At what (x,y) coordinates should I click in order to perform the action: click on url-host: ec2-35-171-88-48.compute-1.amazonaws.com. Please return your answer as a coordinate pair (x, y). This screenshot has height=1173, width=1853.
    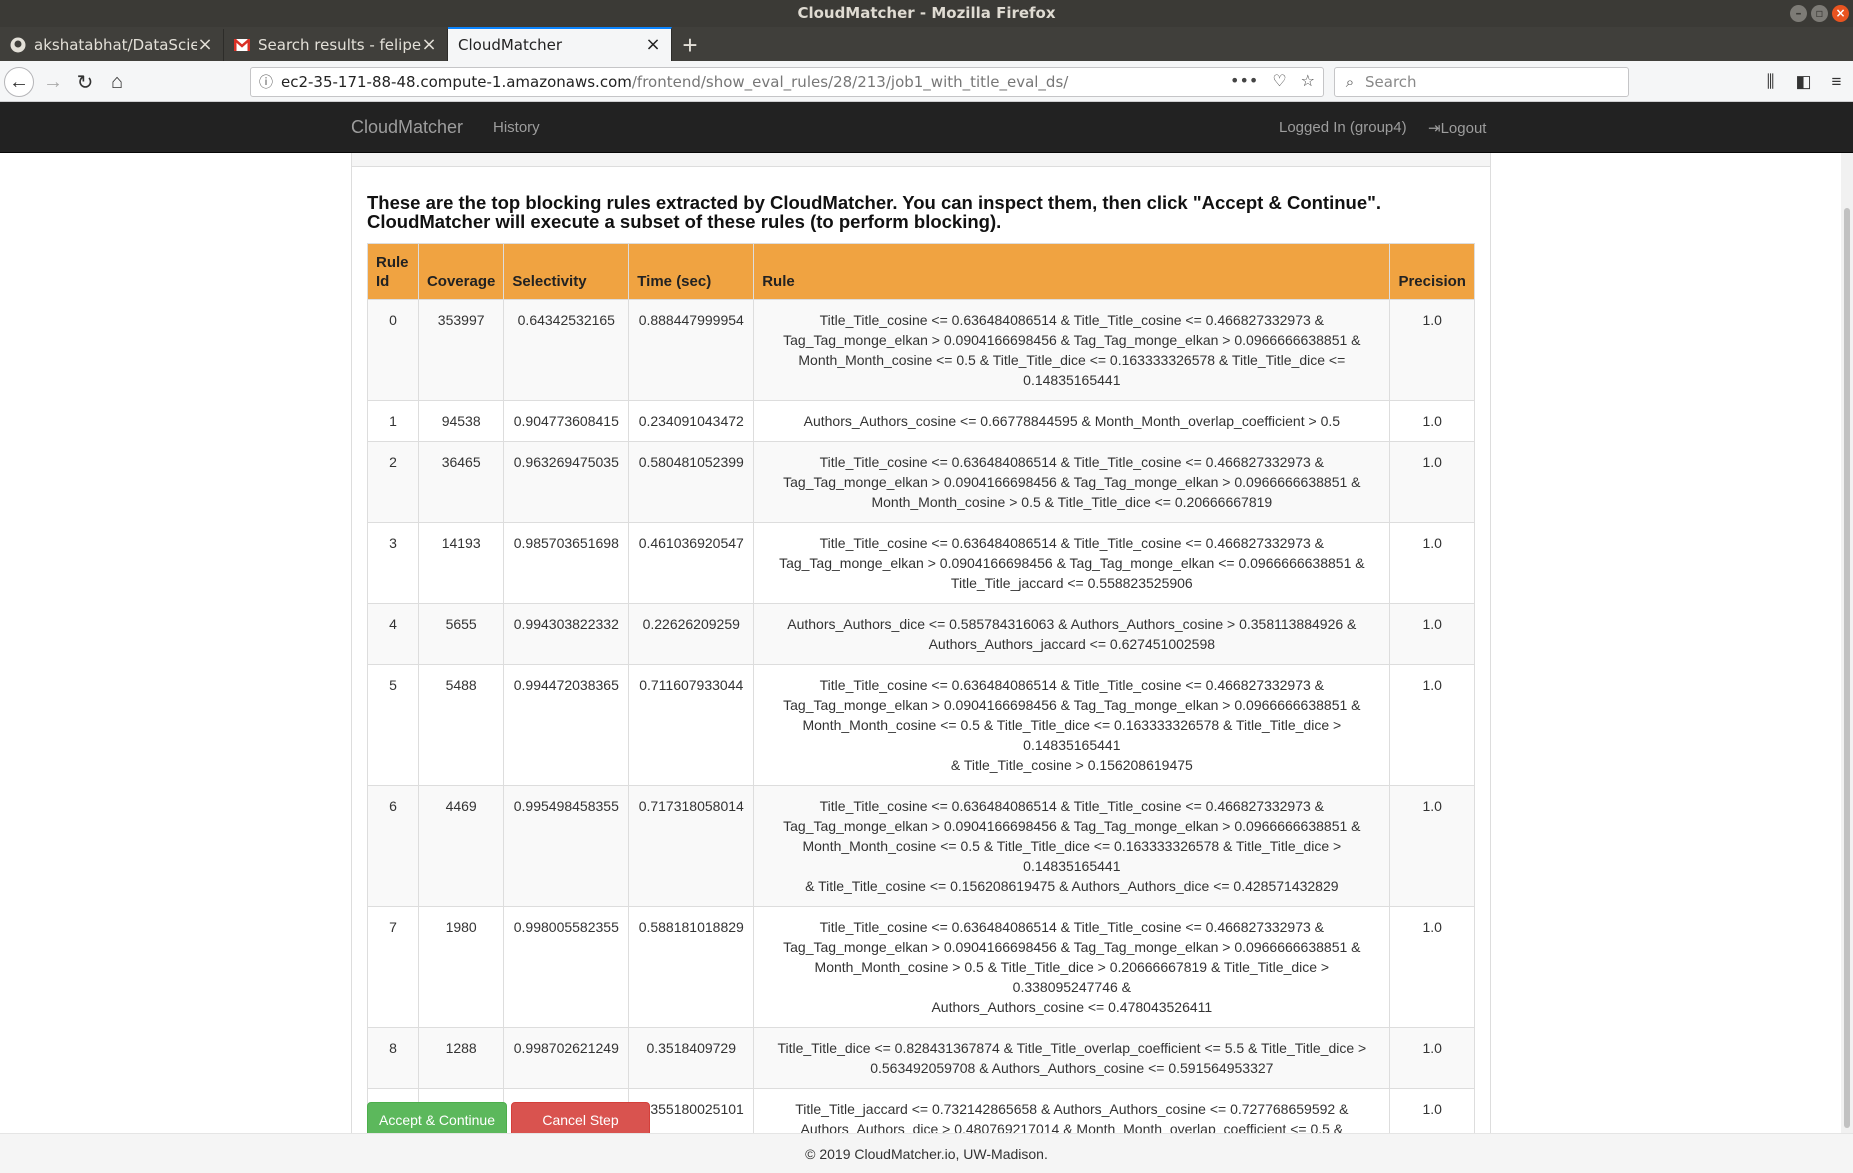
    Looking at the image, I should click on (456, 82).